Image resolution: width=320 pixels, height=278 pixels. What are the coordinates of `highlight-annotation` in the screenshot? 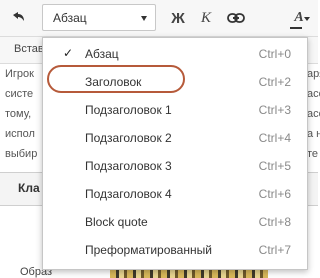 It's located at (116, 79).